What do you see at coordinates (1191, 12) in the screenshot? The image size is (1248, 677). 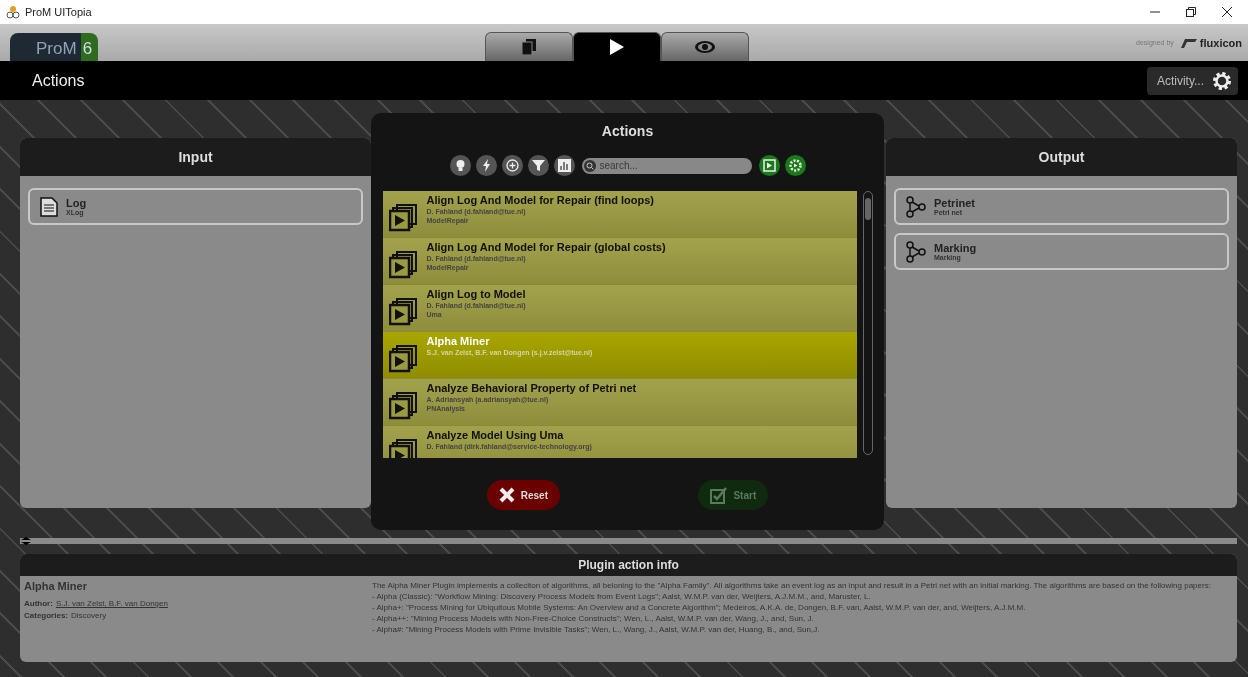 I see `restore-icon` at bounding box center [1191, 12].